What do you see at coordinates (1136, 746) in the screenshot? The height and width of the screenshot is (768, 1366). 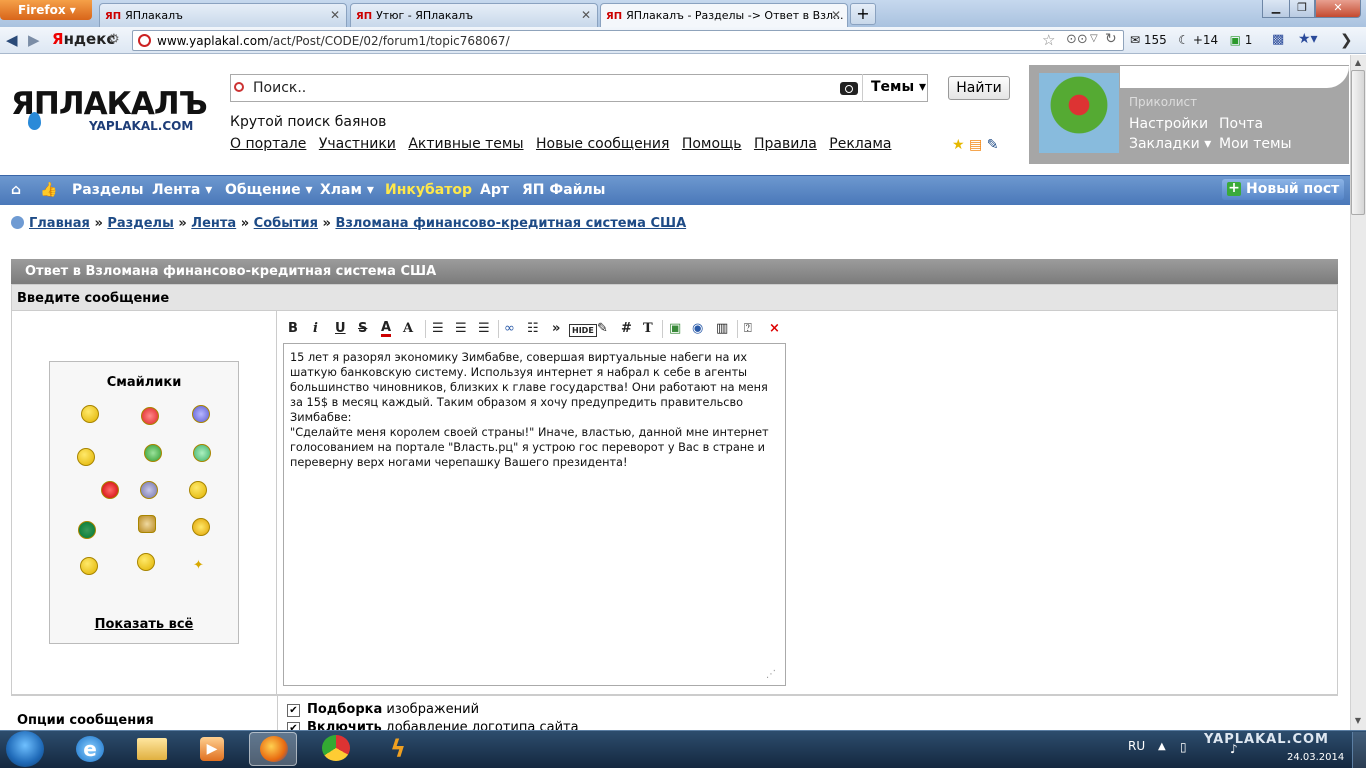 I see `language-indicator: RU` at bounding box center [1136, 746].